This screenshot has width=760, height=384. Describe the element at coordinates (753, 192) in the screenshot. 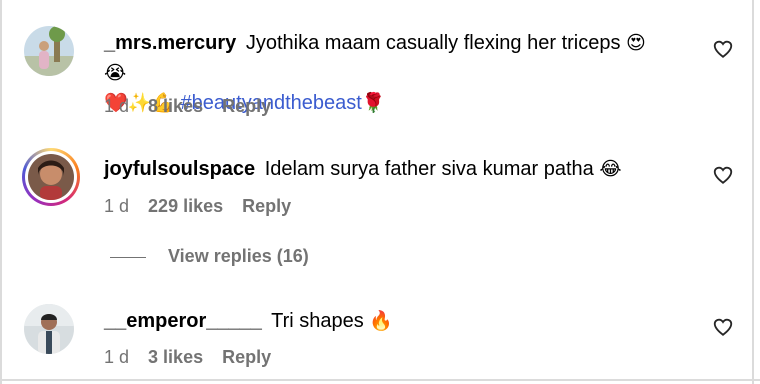

I see `right-divider` at that location.